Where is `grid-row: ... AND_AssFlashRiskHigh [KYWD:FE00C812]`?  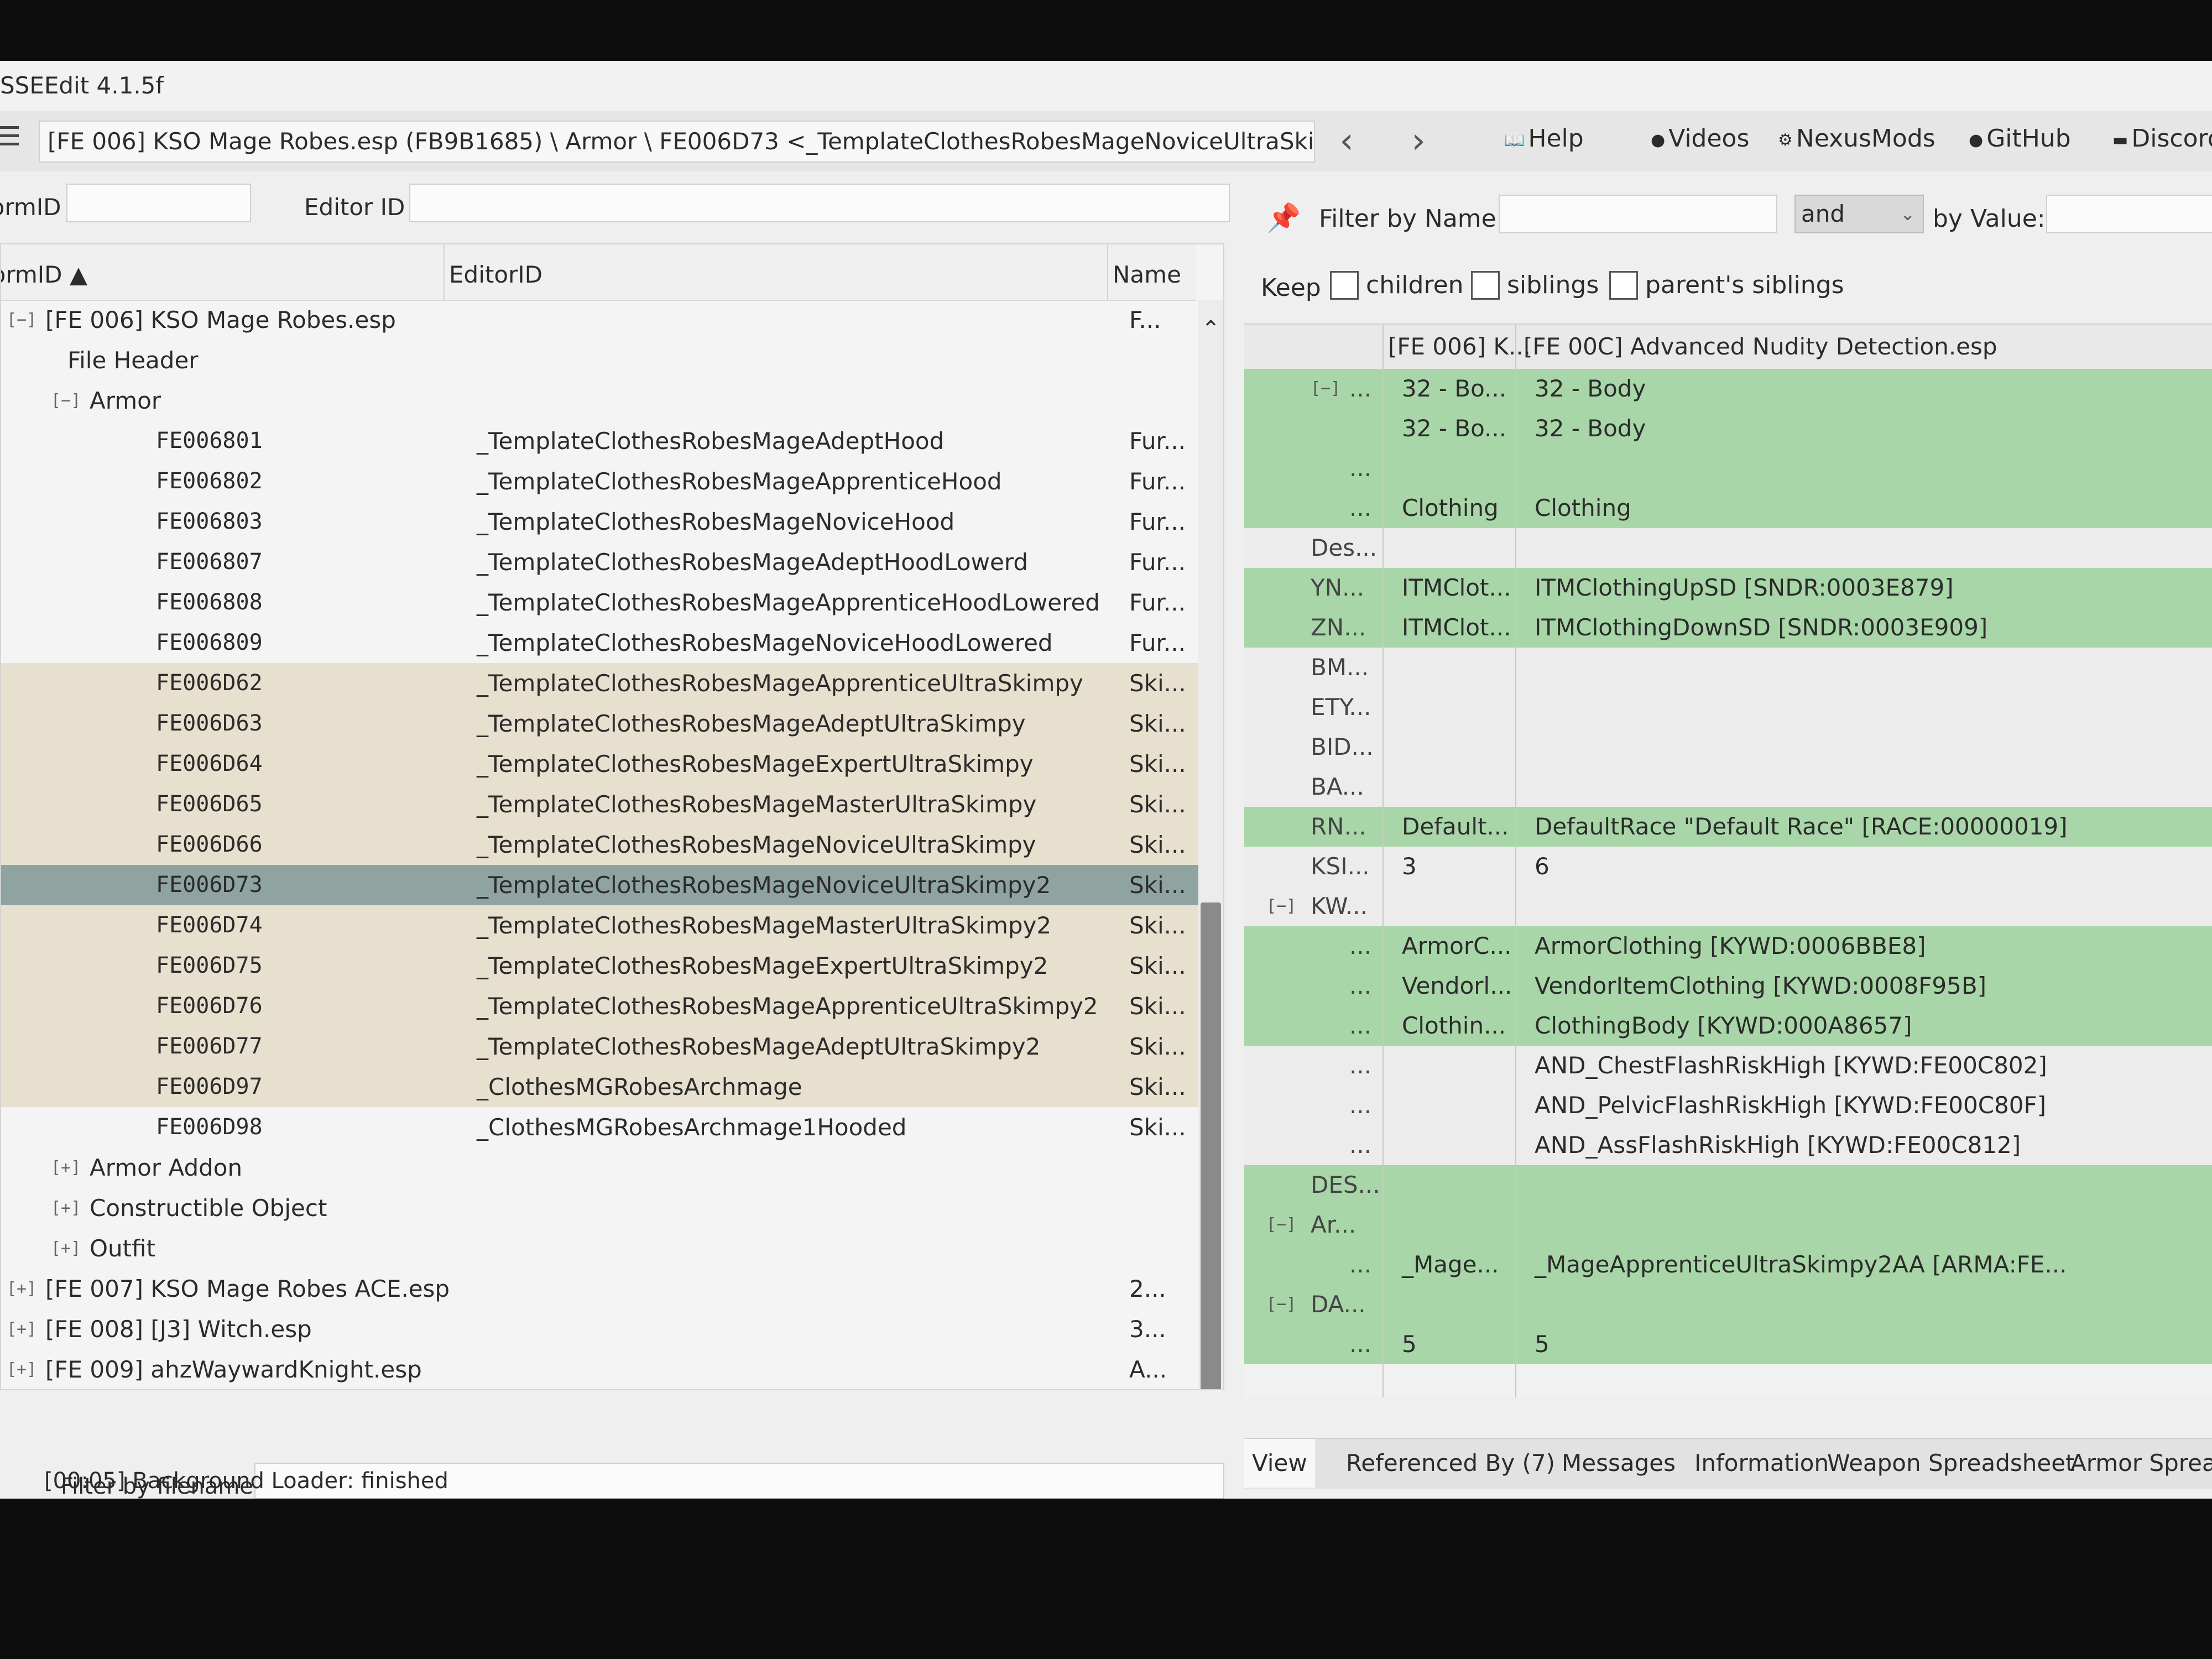 grid-row: ... AND_AssFlashRiskHigh [KYWD:FE00C812] is located at coordinates (1728, 1145).